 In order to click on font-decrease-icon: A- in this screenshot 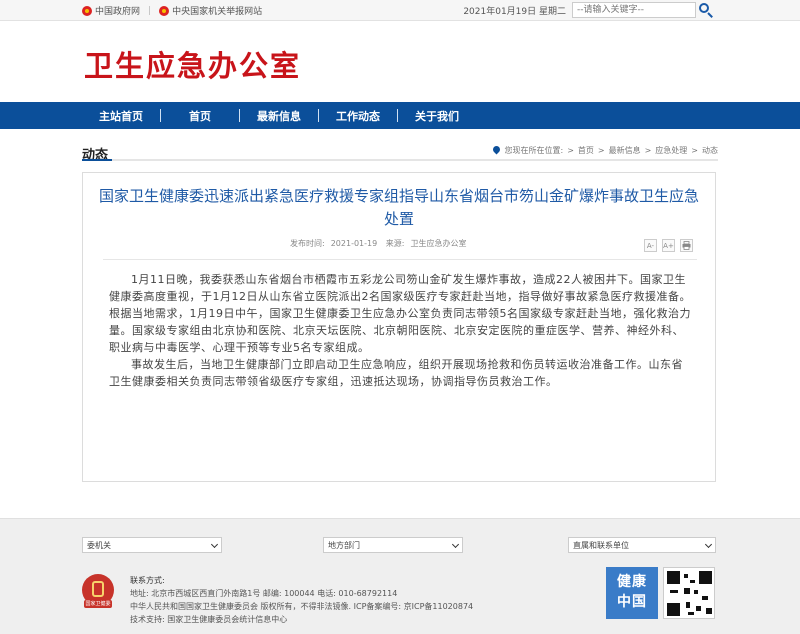, I will do `click(650, 245)`.